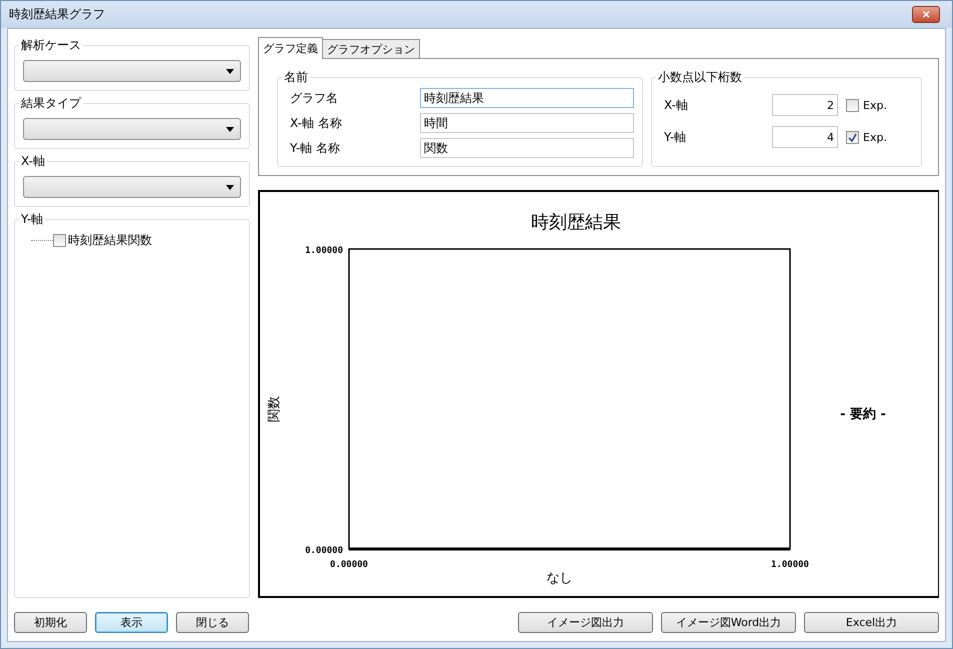 This screenshot has width=953, height=649. What do you see at coordinates (316, 123) in the screenshot?
I see `field-label: X-軸 名称` at bounding box center [316, 123].